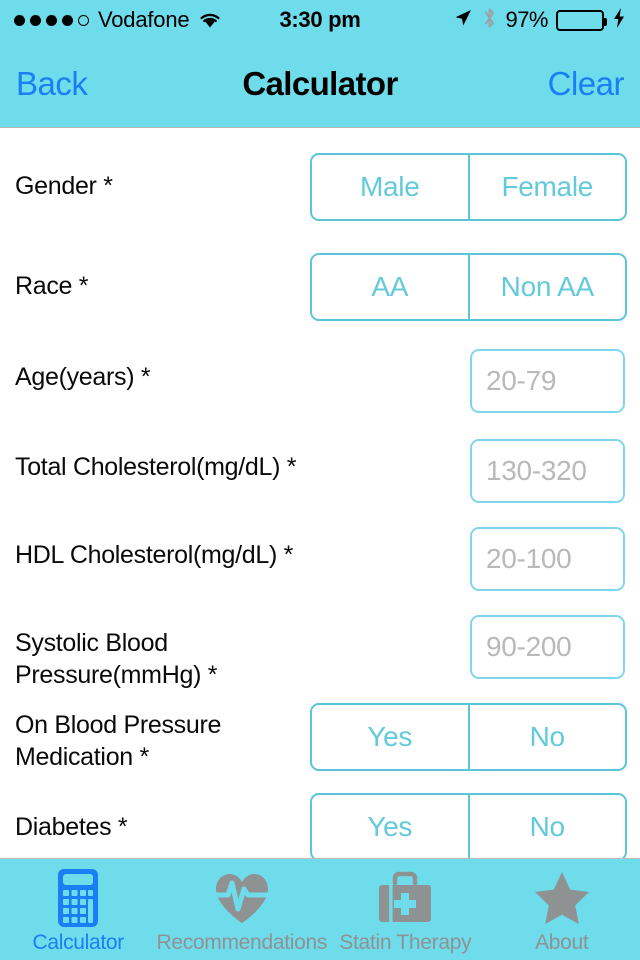  I want to click on form-row-gender: Gender * Male Female, so click(320, 184).